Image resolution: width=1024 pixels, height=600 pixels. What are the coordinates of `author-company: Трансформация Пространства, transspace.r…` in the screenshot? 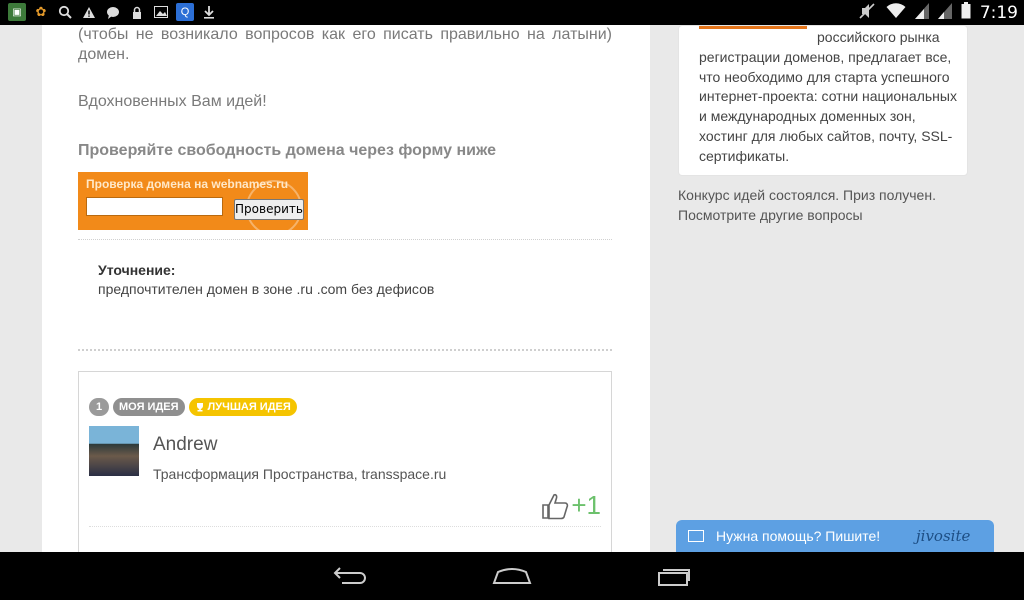 It's located at (300, 474).